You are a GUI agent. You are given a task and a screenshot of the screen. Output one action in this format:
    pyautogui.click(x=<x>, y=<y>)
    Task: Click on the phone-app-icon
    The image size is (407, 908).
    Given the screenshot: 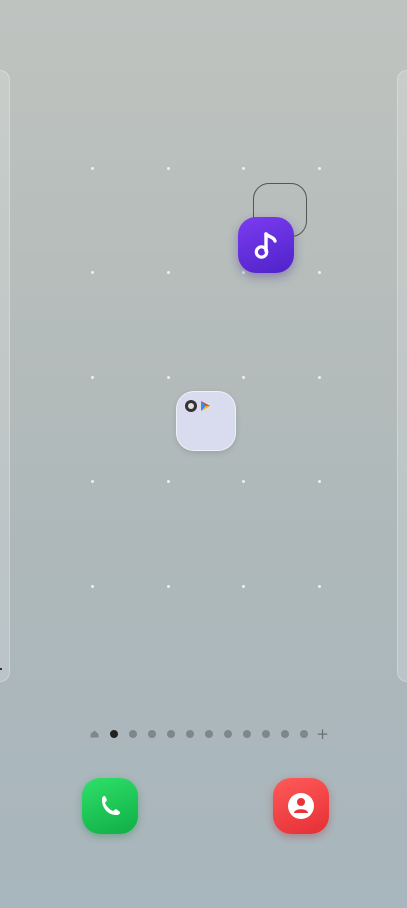 What is the action you would take?
    pyautogui.click(x=110, y=806)
    